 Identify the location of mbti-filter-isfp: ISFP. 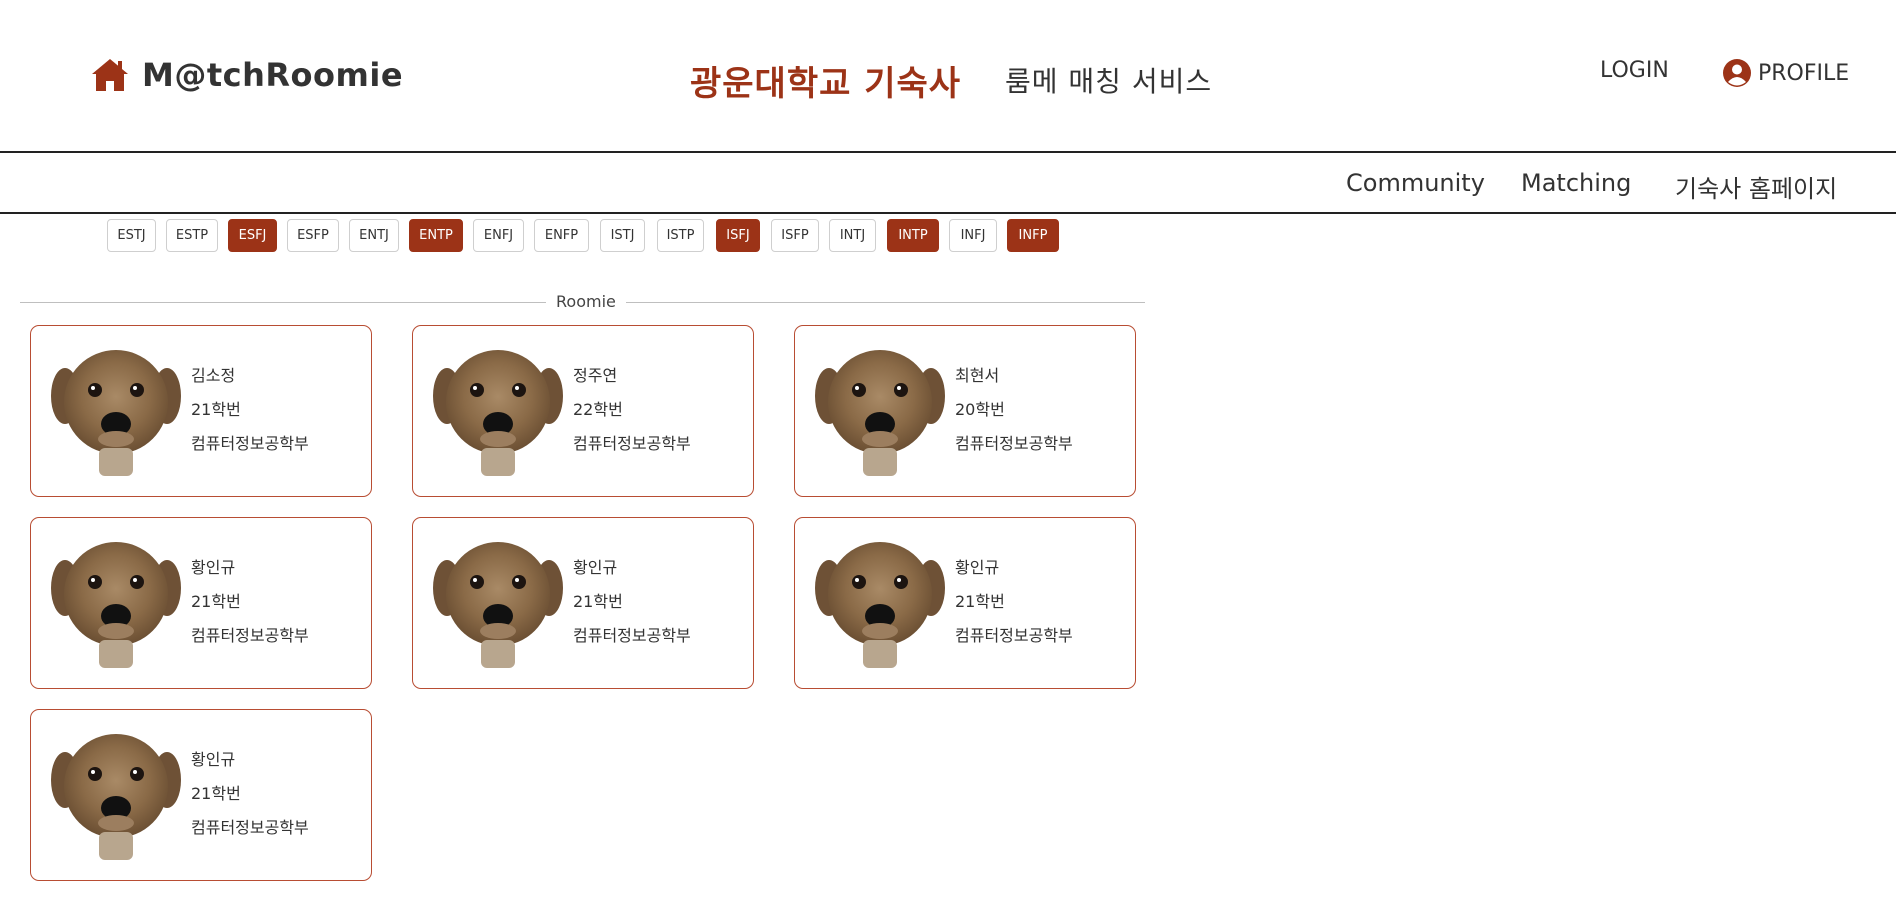
(795, 235).